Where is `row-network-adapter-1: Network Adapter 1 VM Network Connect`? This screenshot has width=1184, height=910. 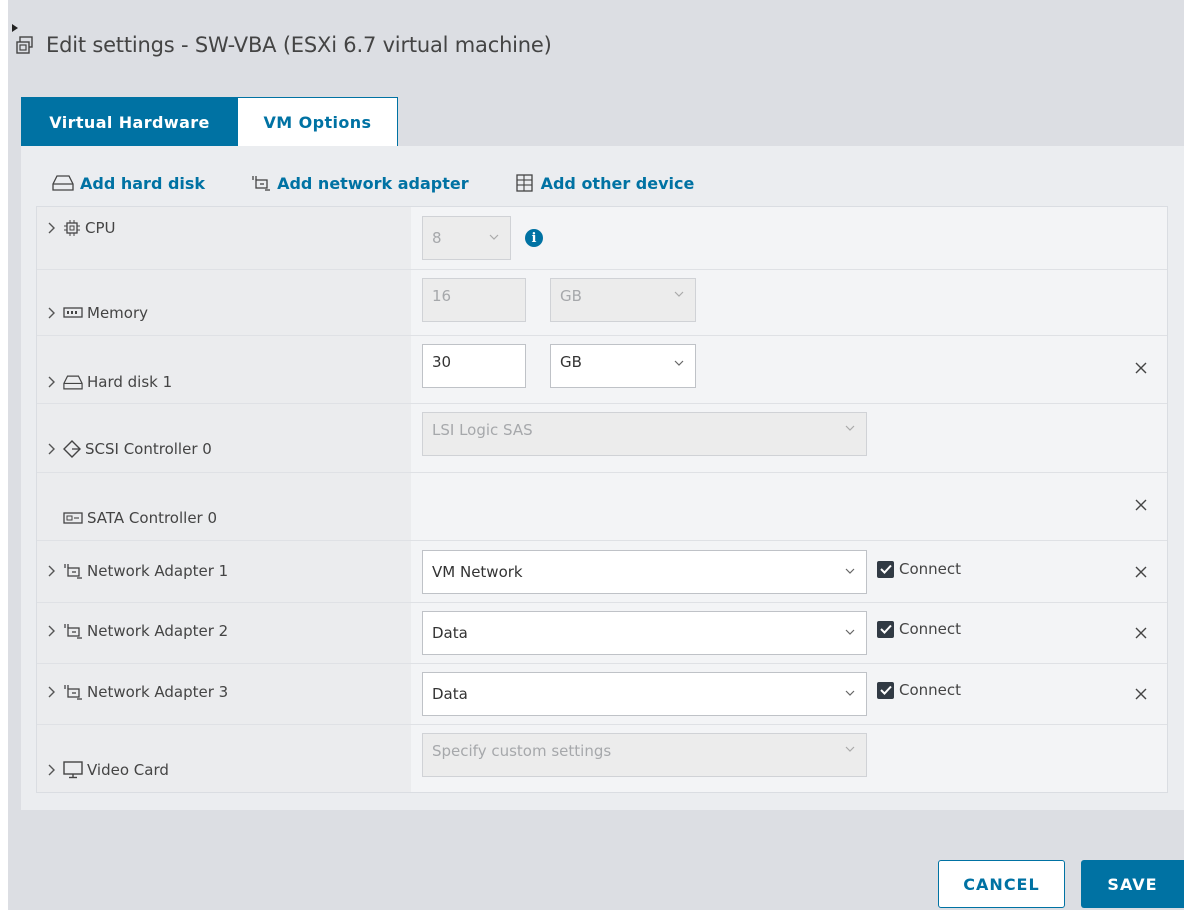
row-network-adapter-1: Network Adapter 1 VM Network Connect is located at coordinates (602, 572).